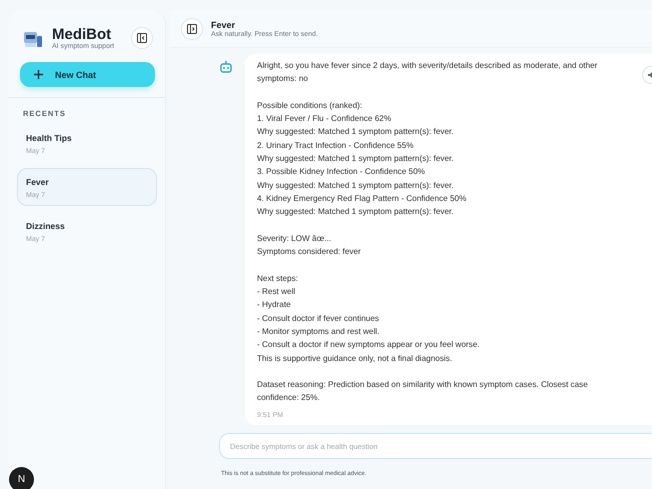 The height and width of the screenshot is (489, 652). I want to click on app-name: MediBot, so click(82, 34).